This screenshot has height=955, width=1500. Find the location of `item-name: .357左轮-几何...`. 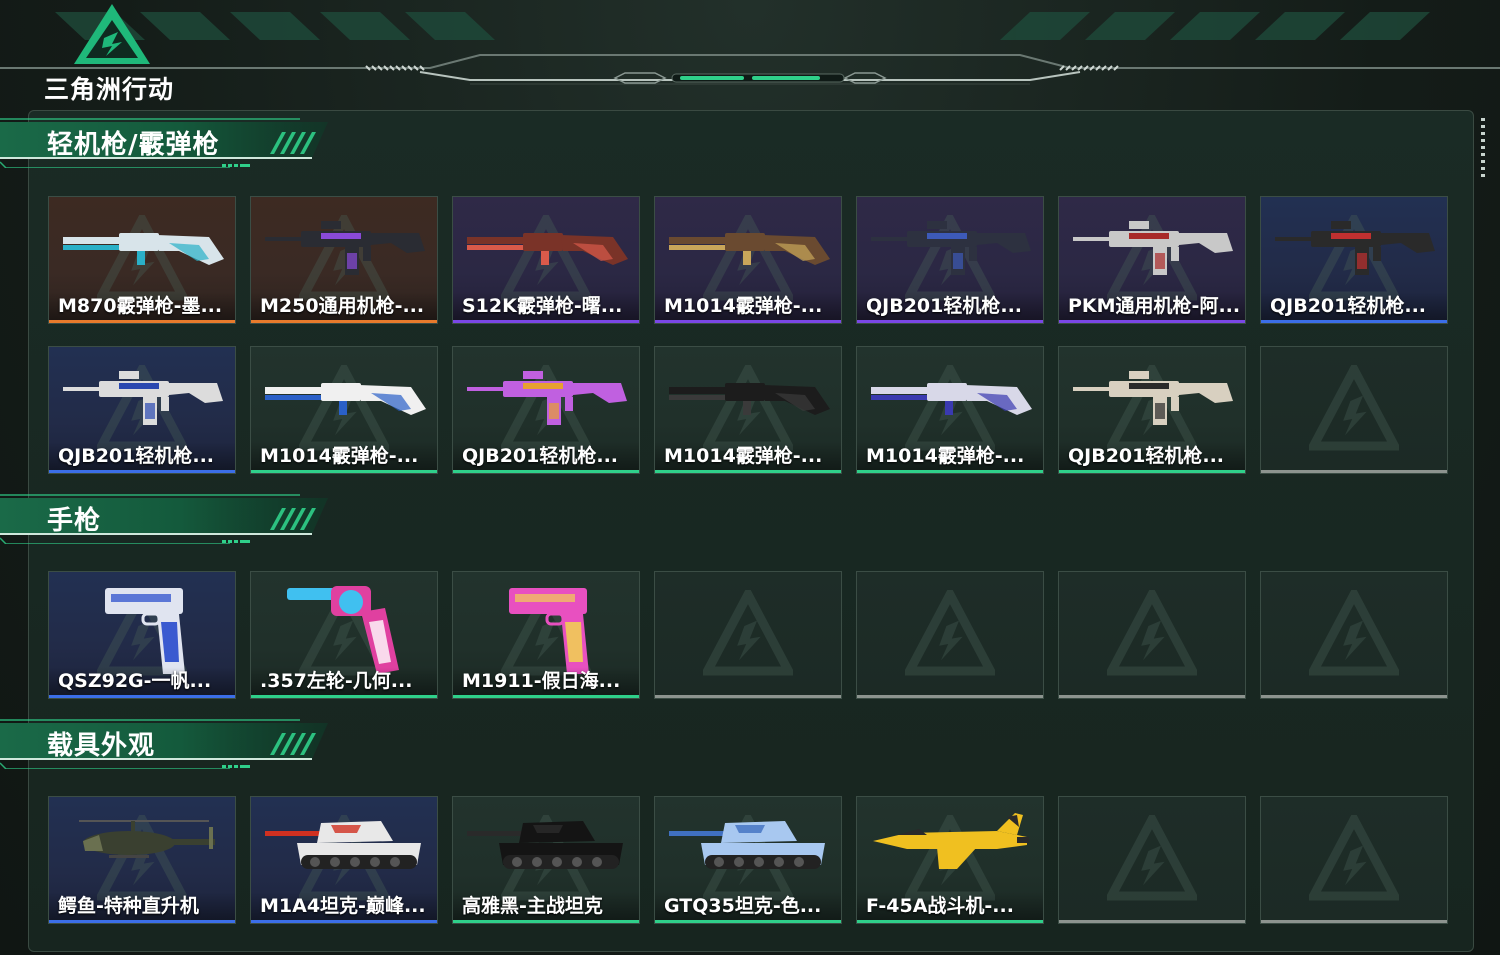

item-name: .357左轮-几何... is located at coordinates (344, 681).